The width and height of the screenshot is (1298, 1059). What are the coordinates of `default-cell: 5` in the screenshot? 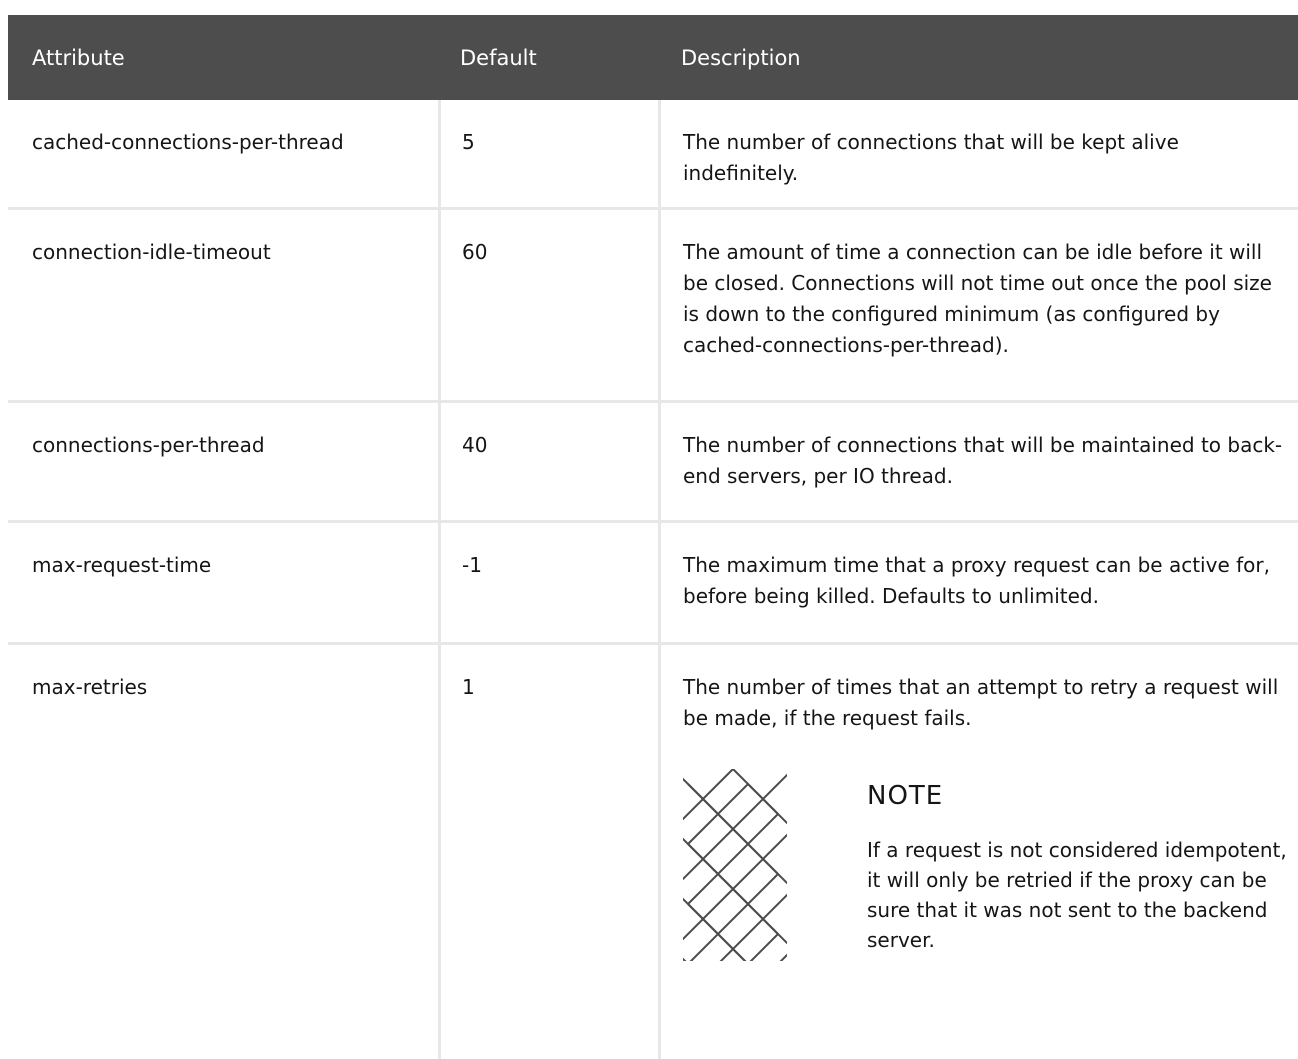 It's located at (551, 153).